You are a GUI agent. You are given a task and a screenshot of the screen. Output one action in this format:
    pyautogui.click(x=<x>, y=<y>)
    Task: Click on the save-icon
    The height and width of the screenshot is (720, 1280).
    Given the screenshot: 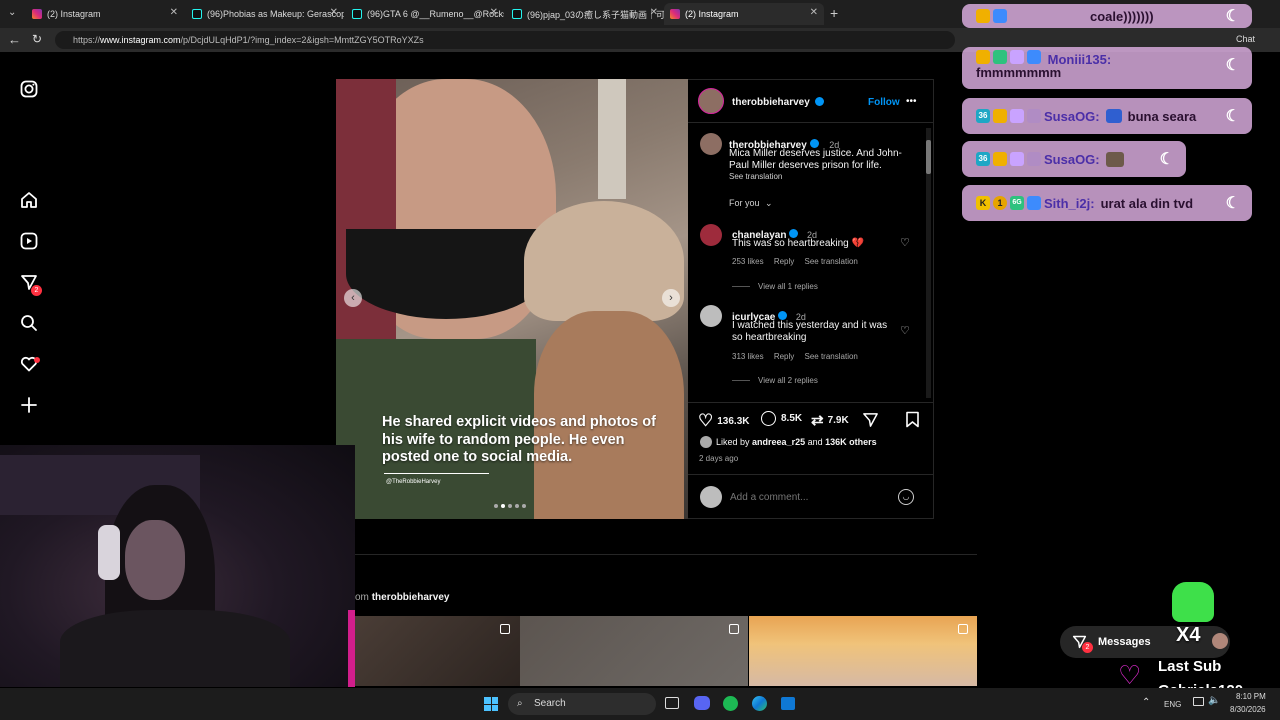 What is the action you would take?
    pyautogui.click(x=912, y=422)
    